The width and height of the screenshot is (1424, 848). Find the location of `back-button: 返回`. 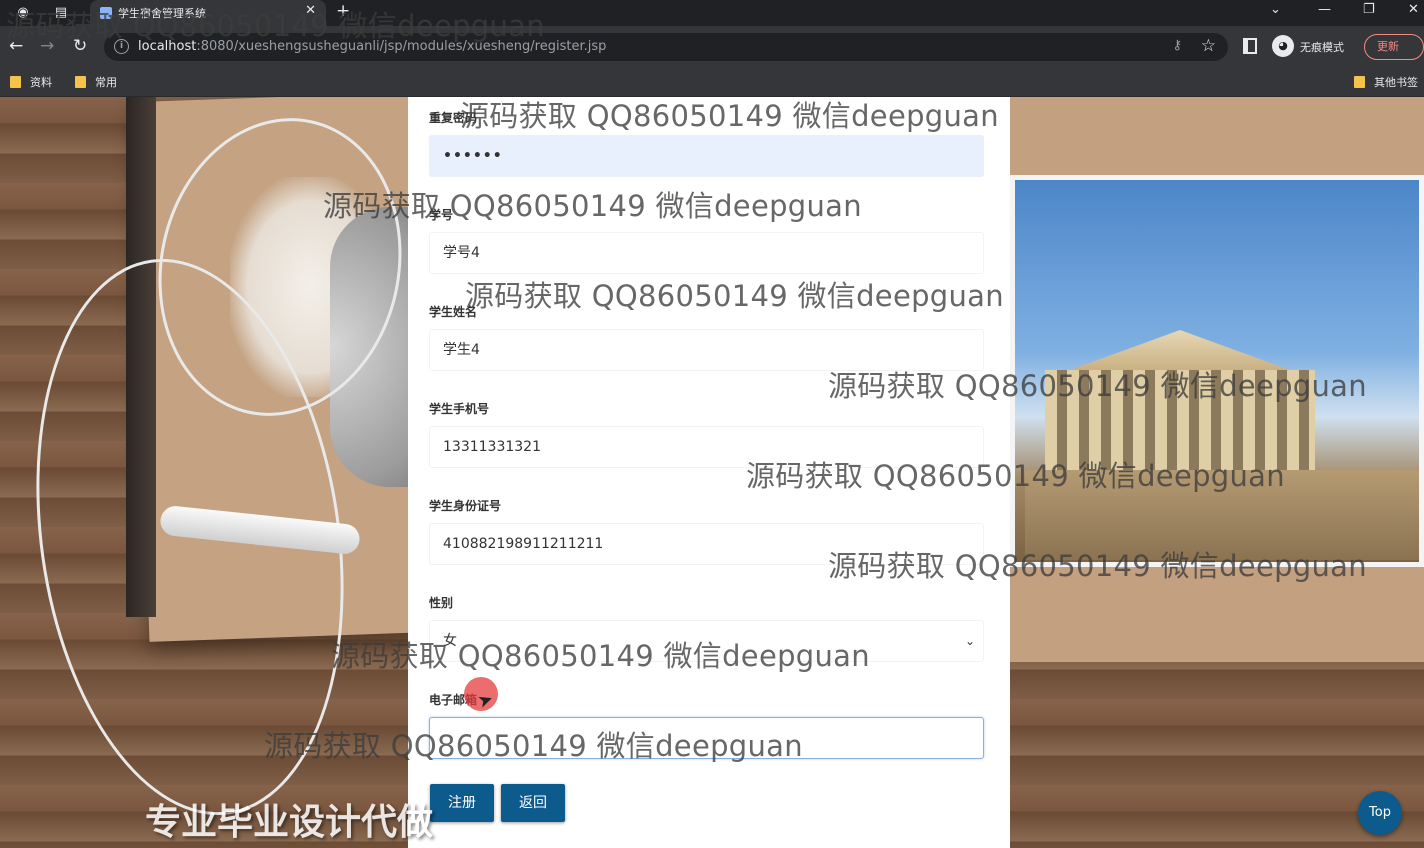

back-button: 返回 is located at coordinates (533, 803).